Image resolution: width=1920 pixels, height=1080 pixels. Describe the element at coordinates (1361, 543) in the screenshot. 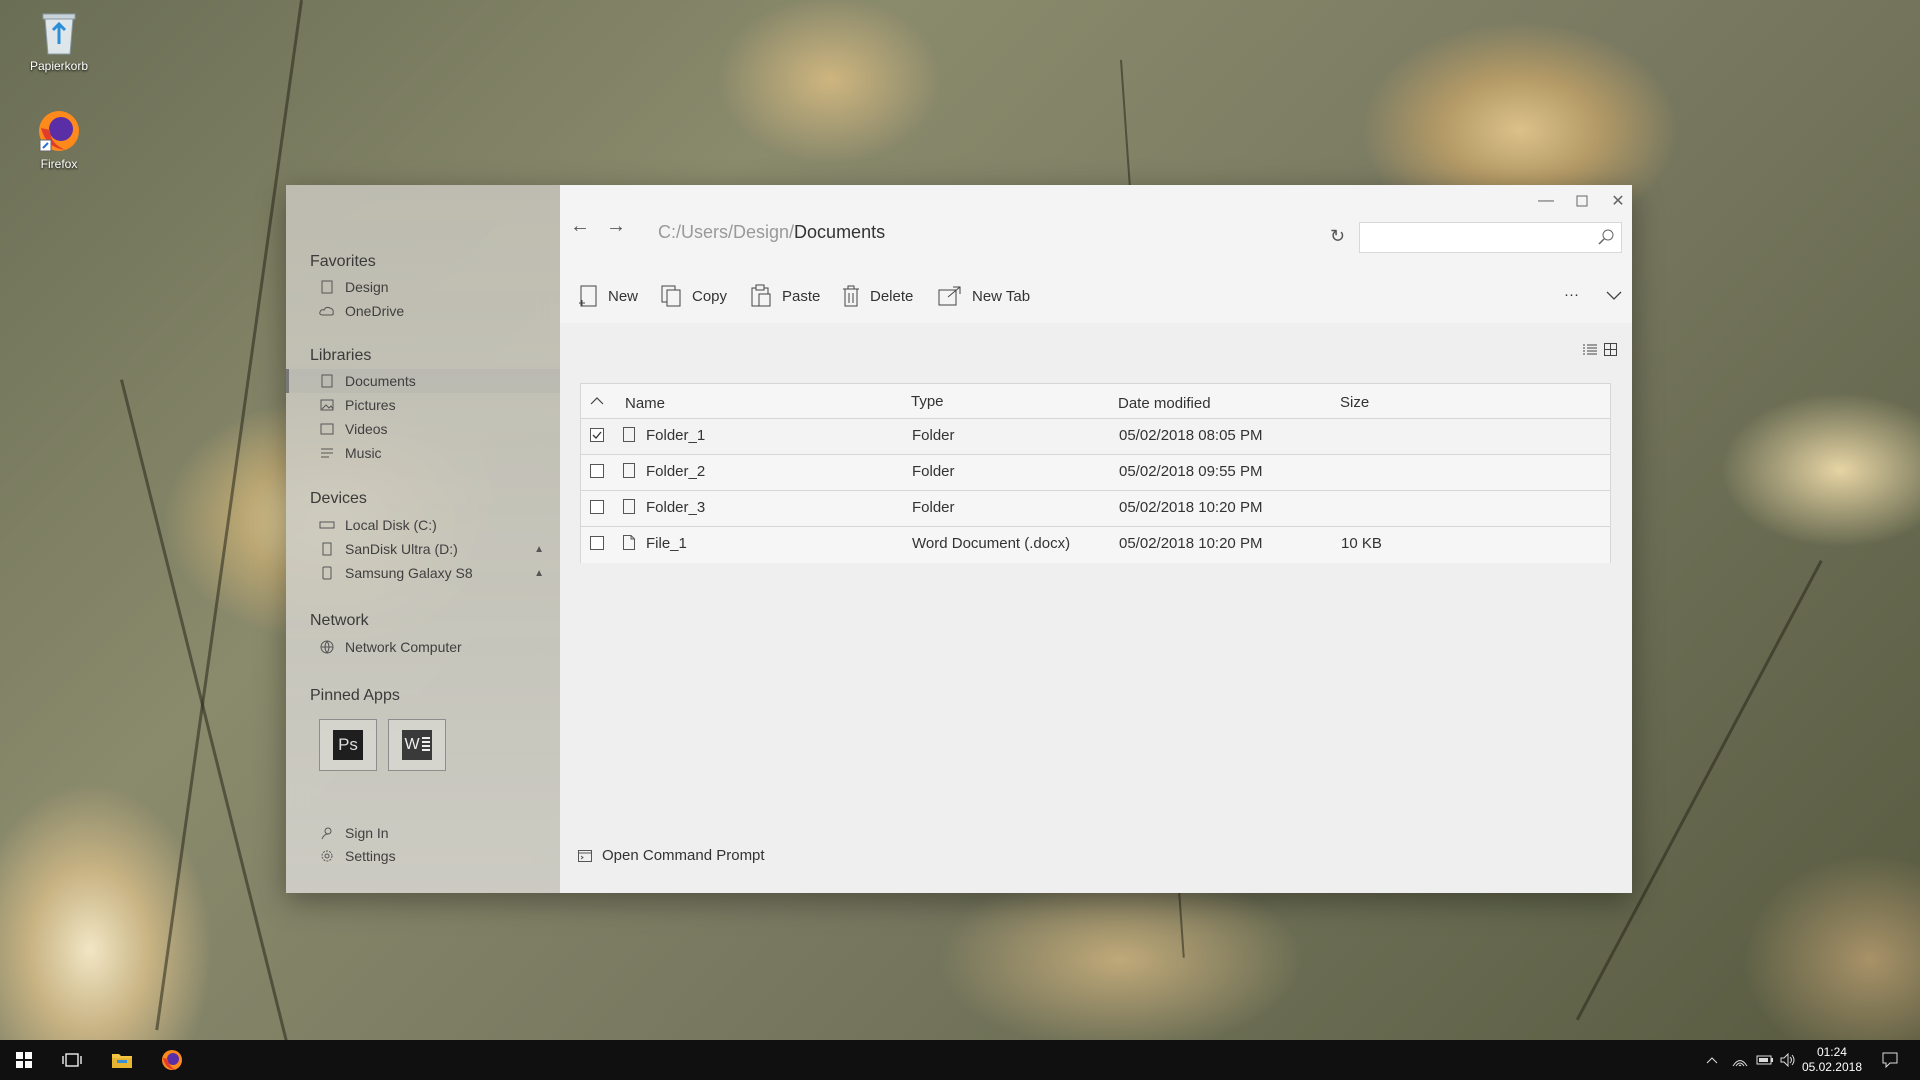

I see `cell-size: 10 KB` at that location.